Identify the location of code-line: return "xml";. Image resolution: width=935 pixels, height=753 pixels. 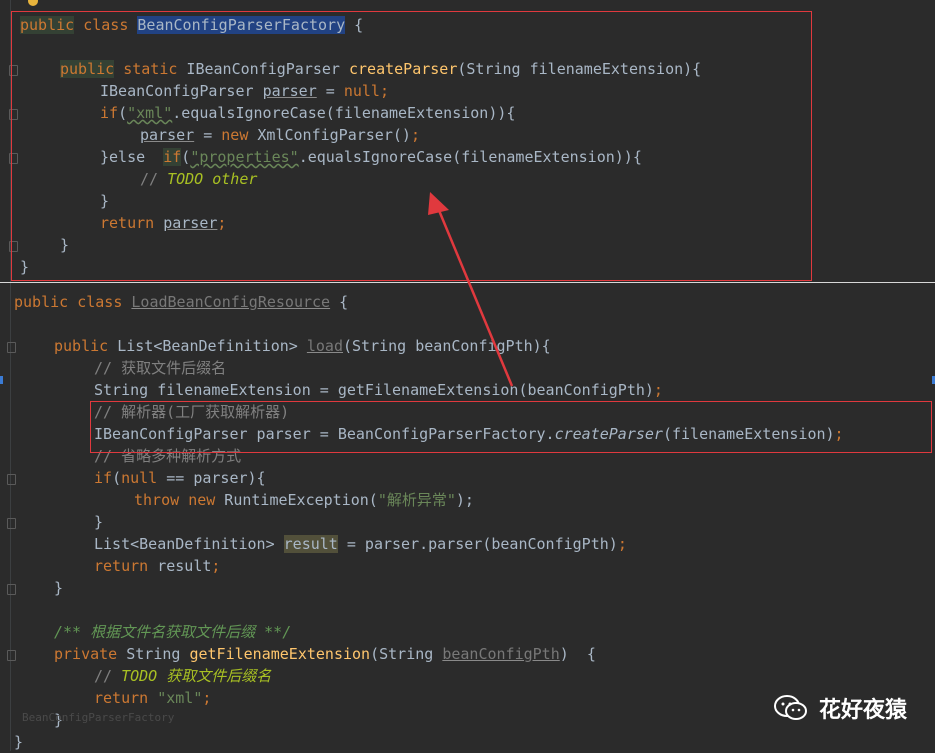
(153, 698).